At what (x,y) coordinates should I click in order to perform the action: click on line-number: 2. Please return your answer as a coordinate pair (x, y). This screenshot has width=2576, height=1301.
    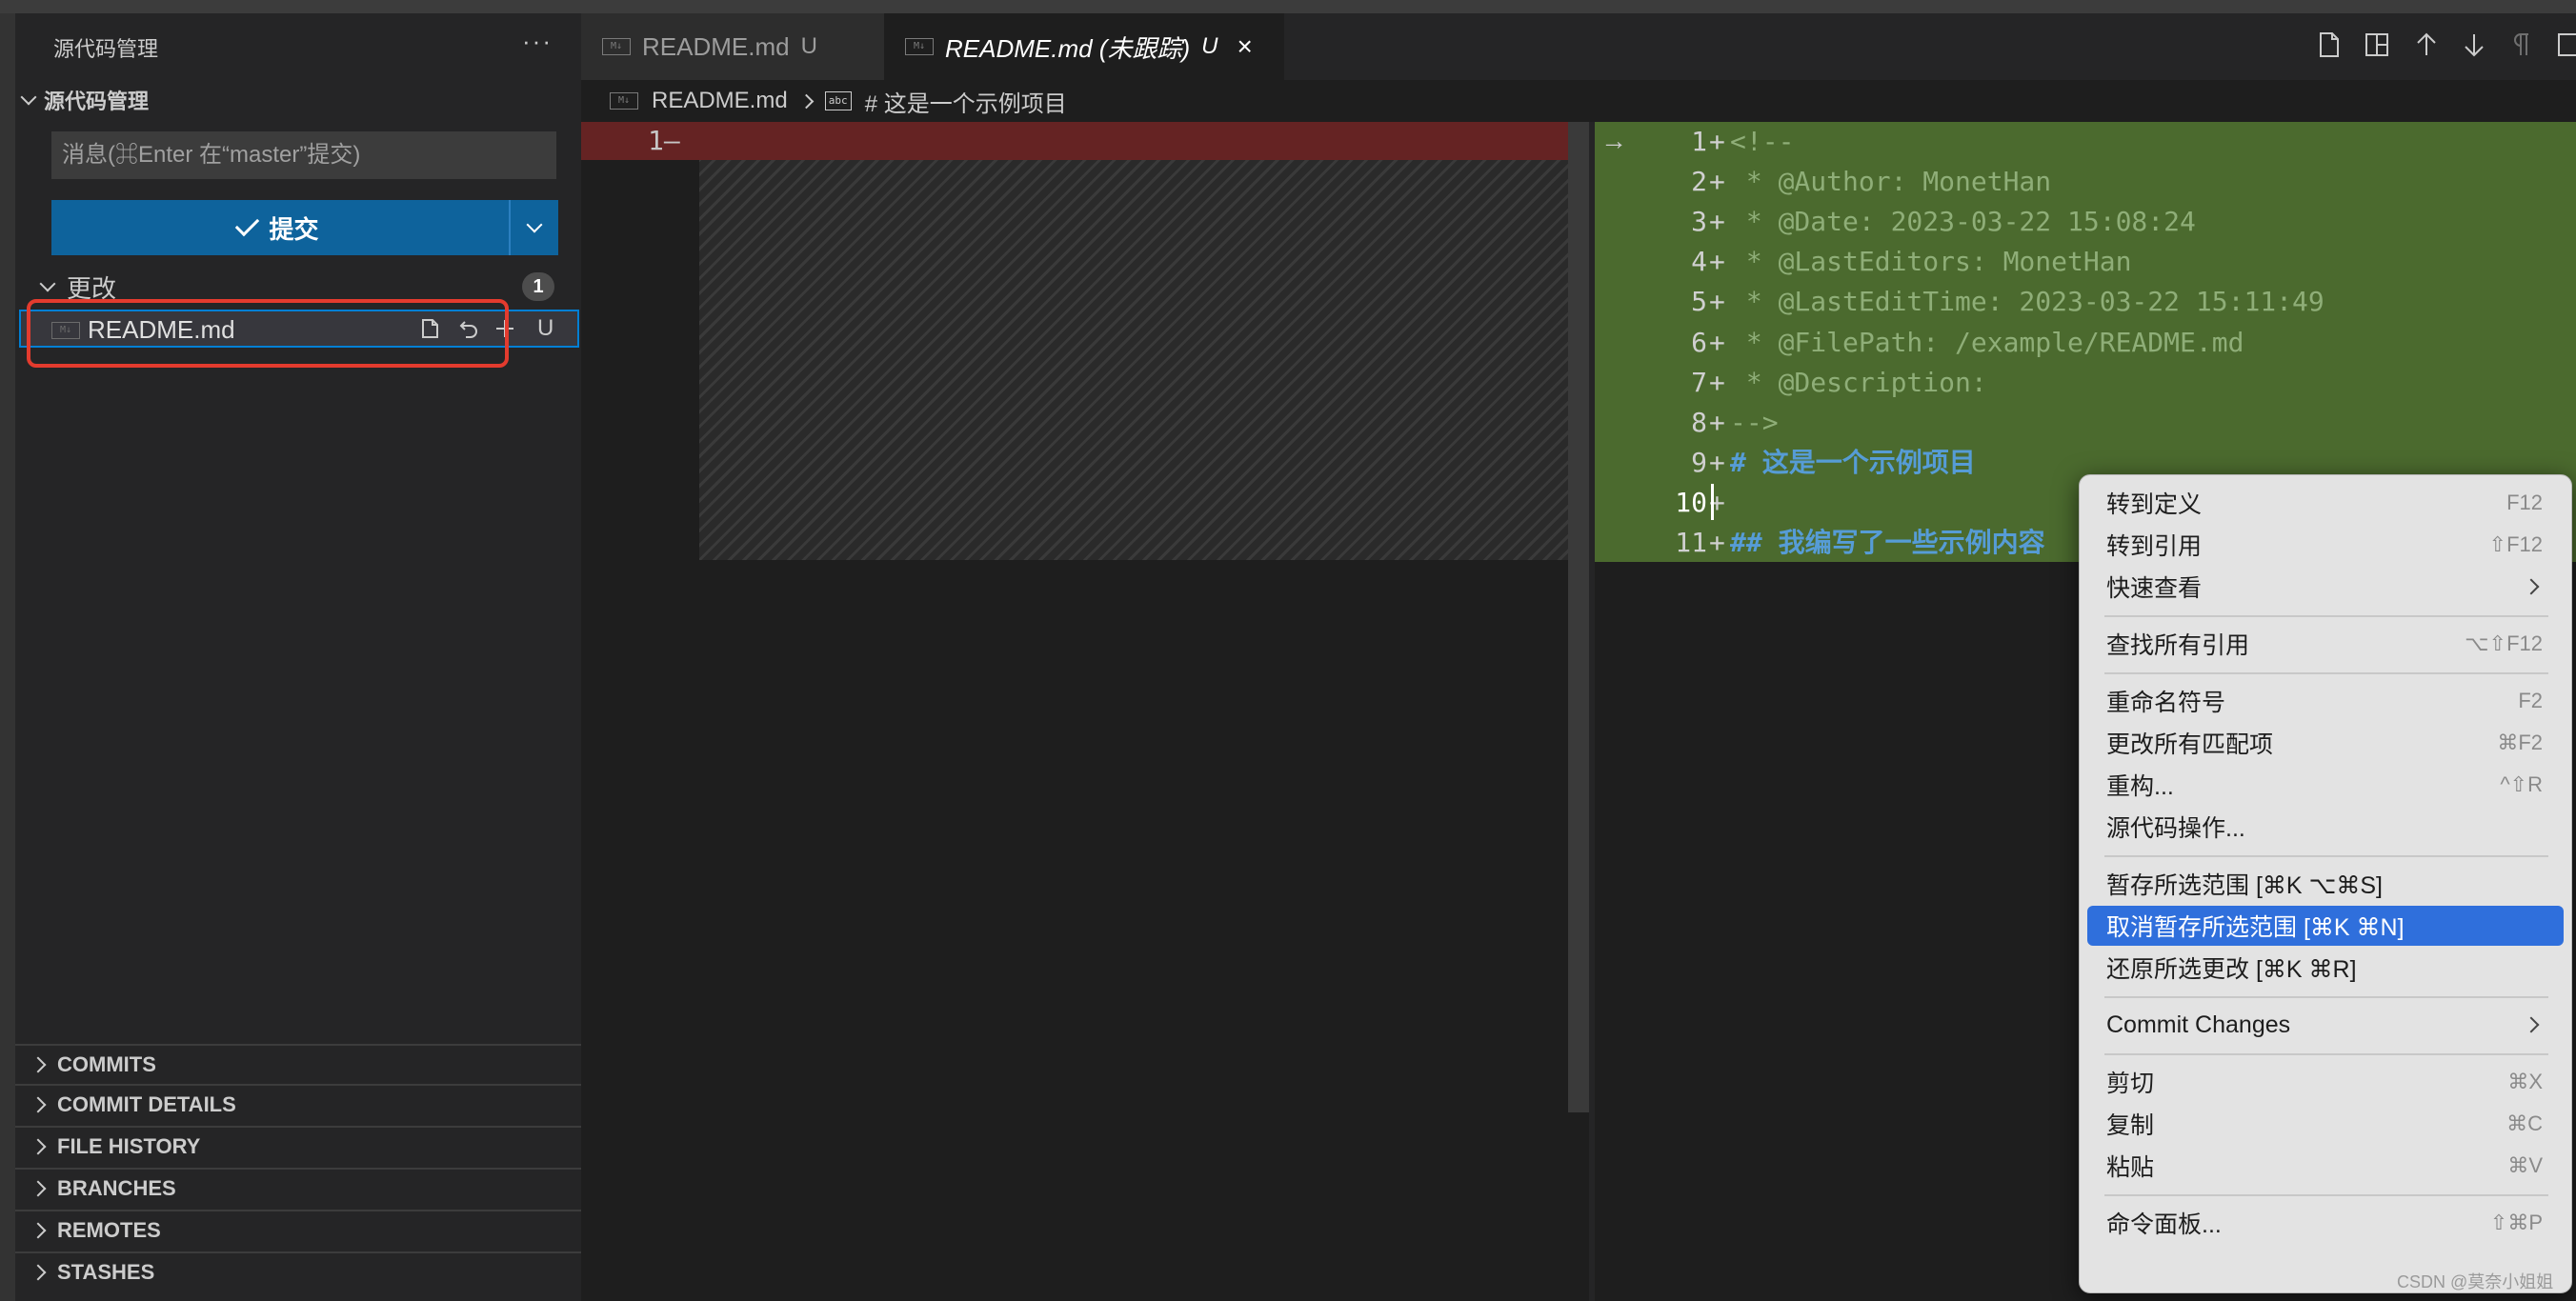
    Looking at the image, I should click on (1699, 182).